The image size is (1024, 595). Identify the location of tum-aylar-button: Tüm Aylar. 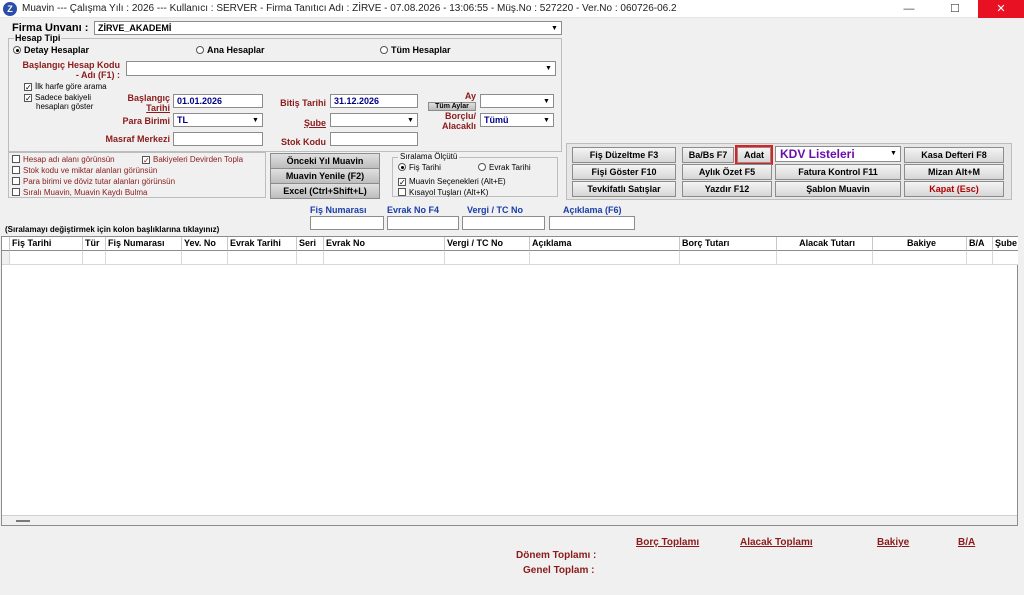
(452, 106).